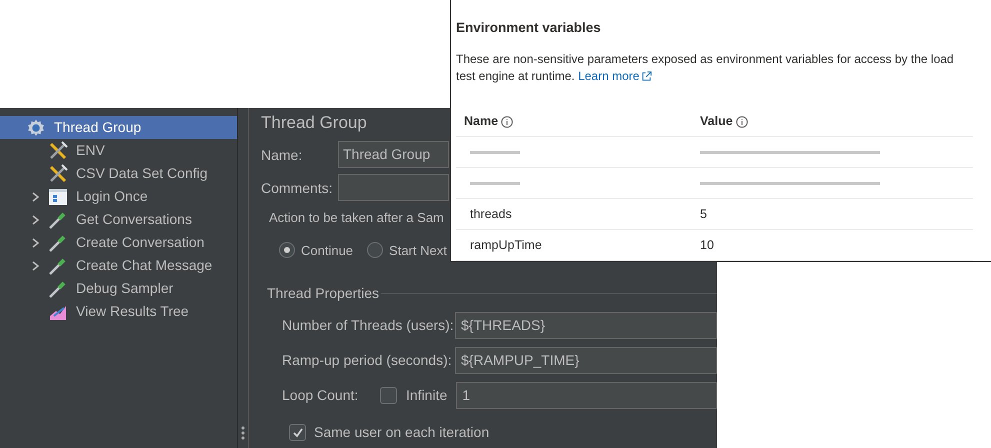 The image size is (991, 448). I want to click on column-header: Name, so click(481, 121).